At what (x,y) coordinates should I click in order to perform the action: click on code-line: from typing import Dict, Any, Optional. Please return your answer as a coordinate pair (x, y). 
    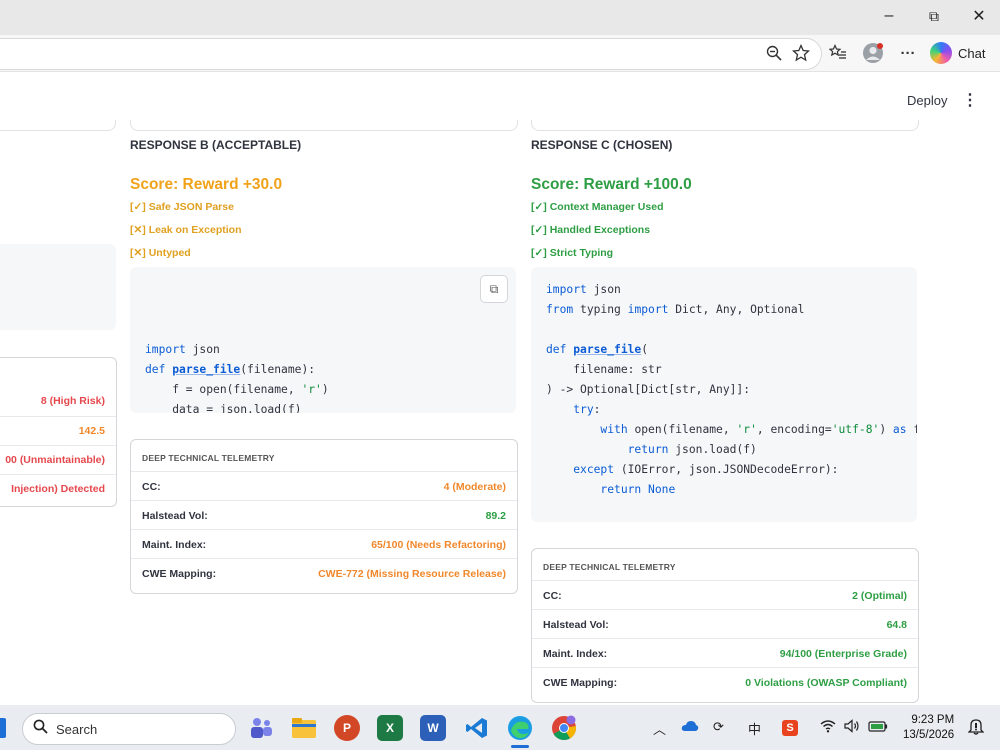
    Looking at the image, I should click on (731, 310).